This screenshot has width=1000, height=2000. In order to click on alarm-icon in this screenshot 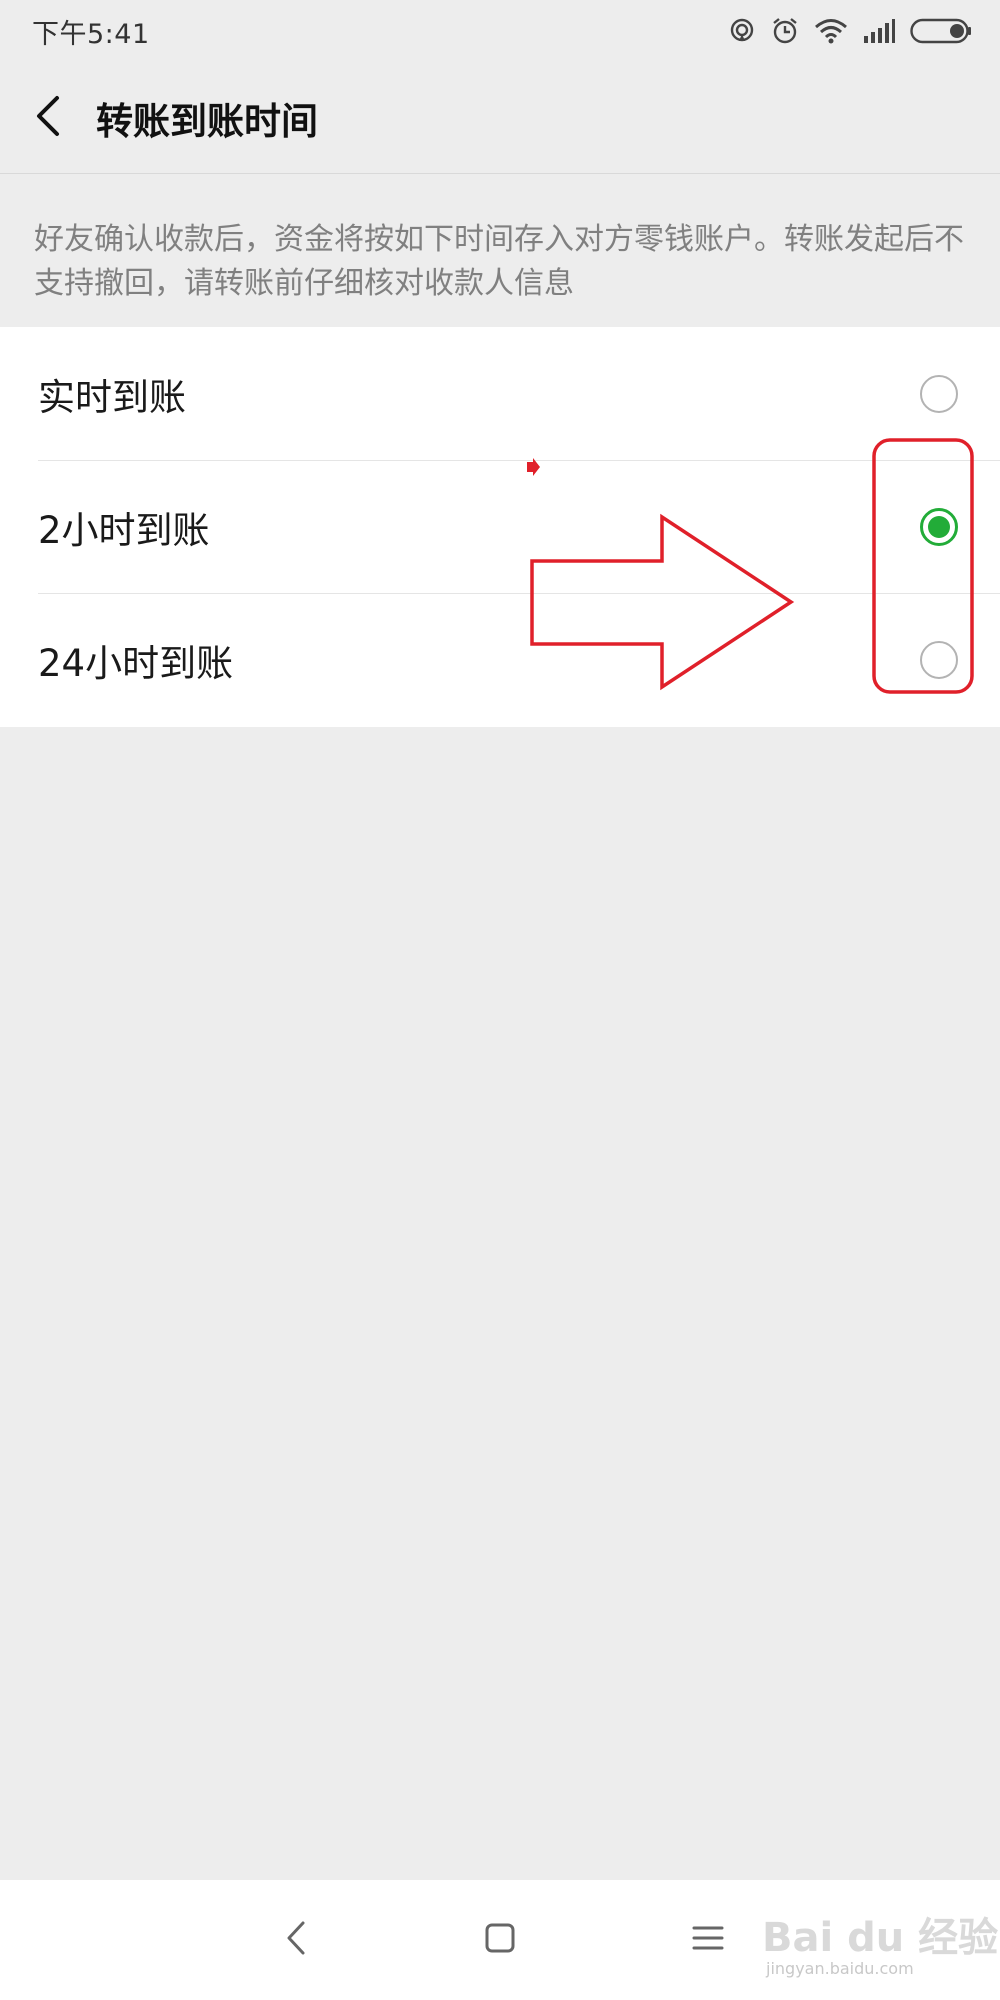, I will do `click(785, 31)`.